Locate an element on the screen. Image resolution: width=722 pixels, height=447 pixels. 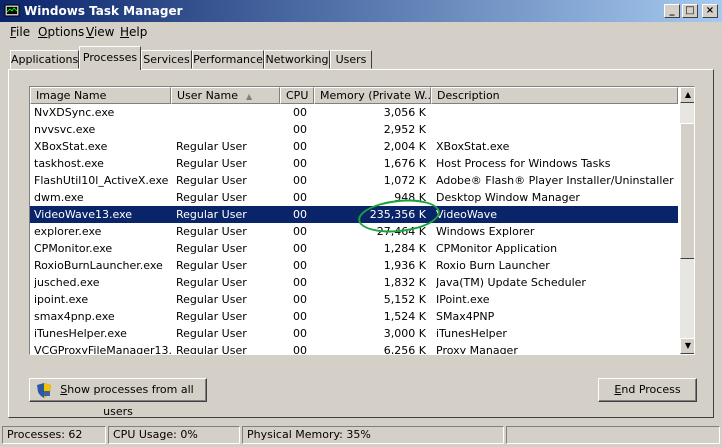
arrow-up-icon: ▲ is located at coordinates (688, 94).